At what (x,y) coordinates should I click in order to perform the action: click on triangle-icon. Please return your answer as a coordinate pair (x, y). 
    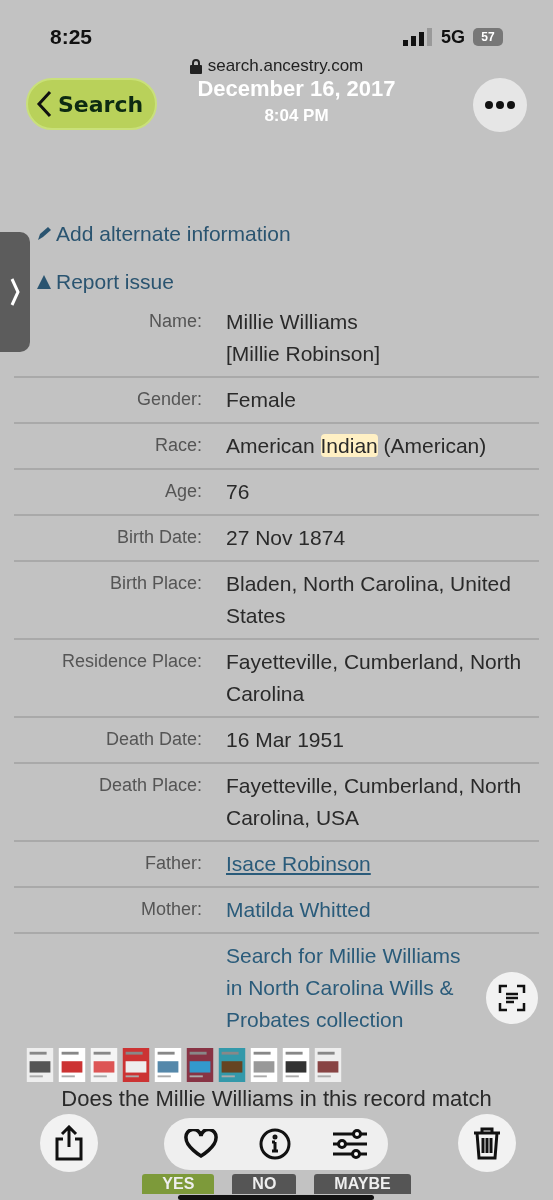
    Looking at the image, I should click on (44, 282).